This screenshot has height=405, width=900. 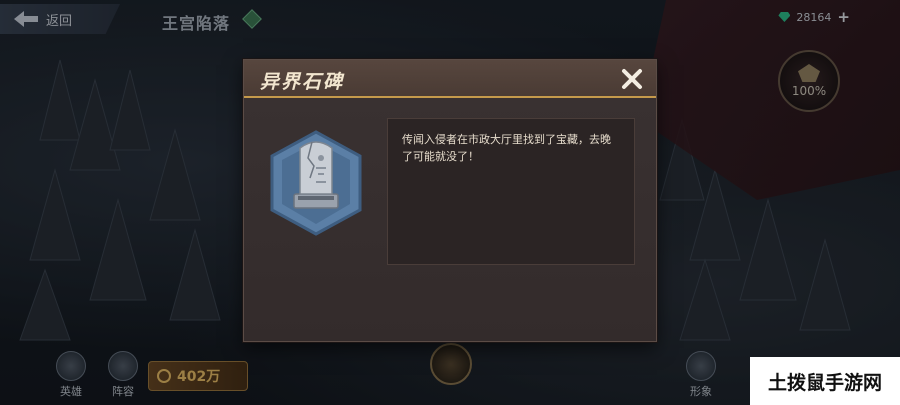 What do you see at coordinates (632, 79) in the screenshot?
I see `close-icon` at bounding box center [632, 79].